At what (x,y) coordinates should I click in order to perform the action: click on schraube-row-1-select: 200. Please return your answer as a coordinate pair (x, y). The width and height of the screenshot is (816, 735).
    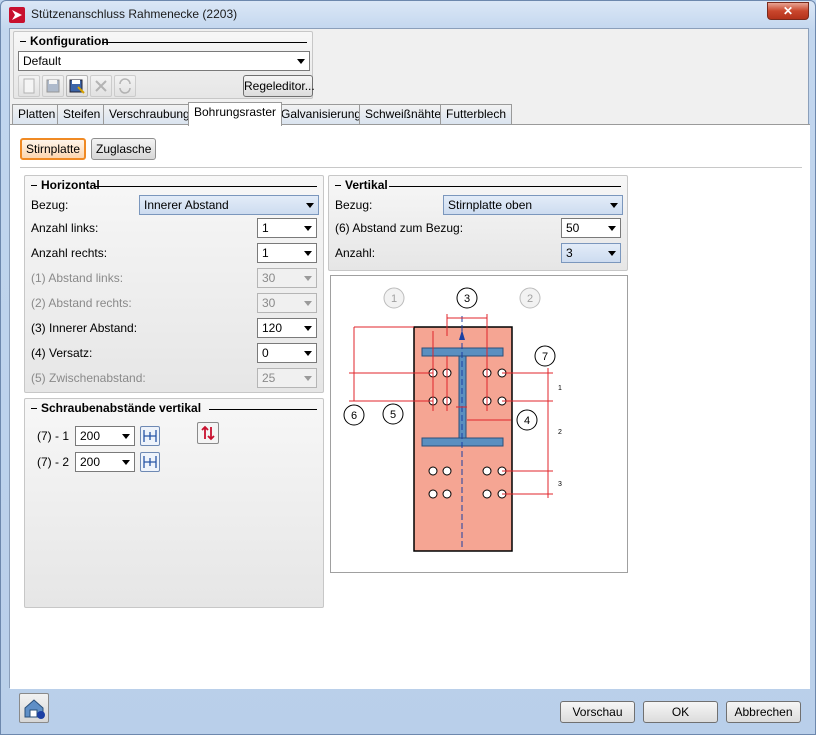
    Looking at the image, I should click on (105, 436).